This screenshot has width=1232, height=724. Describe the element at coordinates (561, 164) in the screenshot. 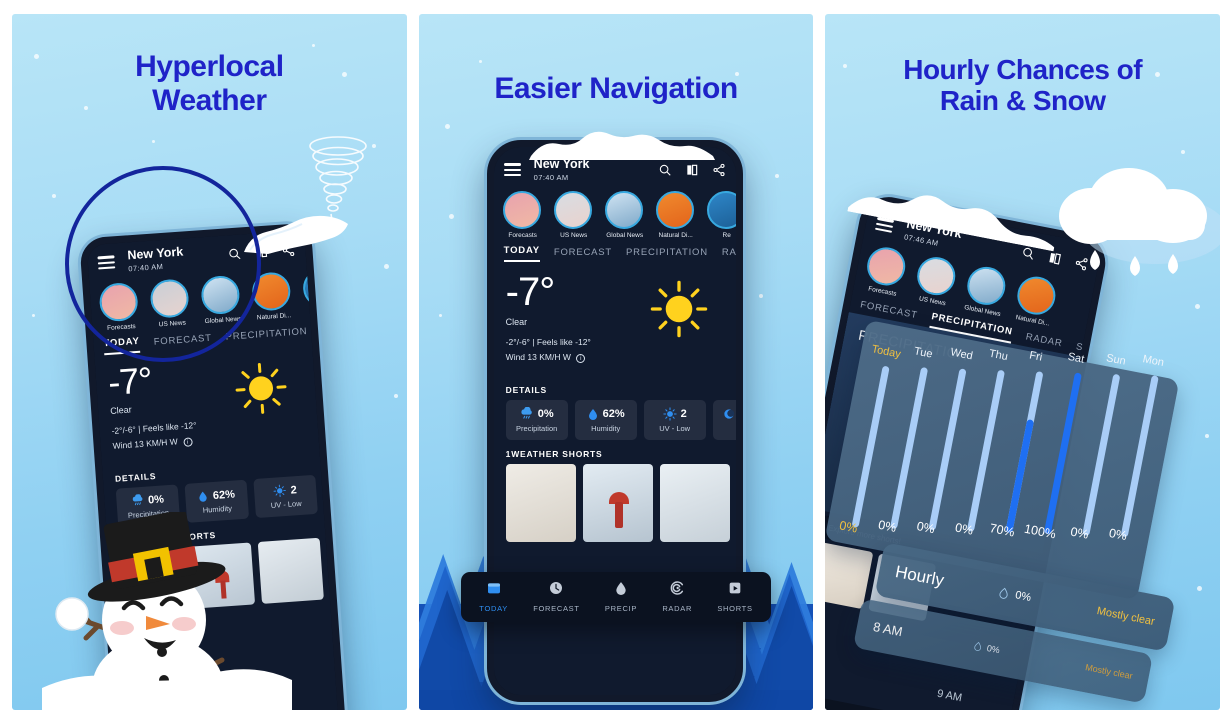

I see `city-name: New York` at that location.